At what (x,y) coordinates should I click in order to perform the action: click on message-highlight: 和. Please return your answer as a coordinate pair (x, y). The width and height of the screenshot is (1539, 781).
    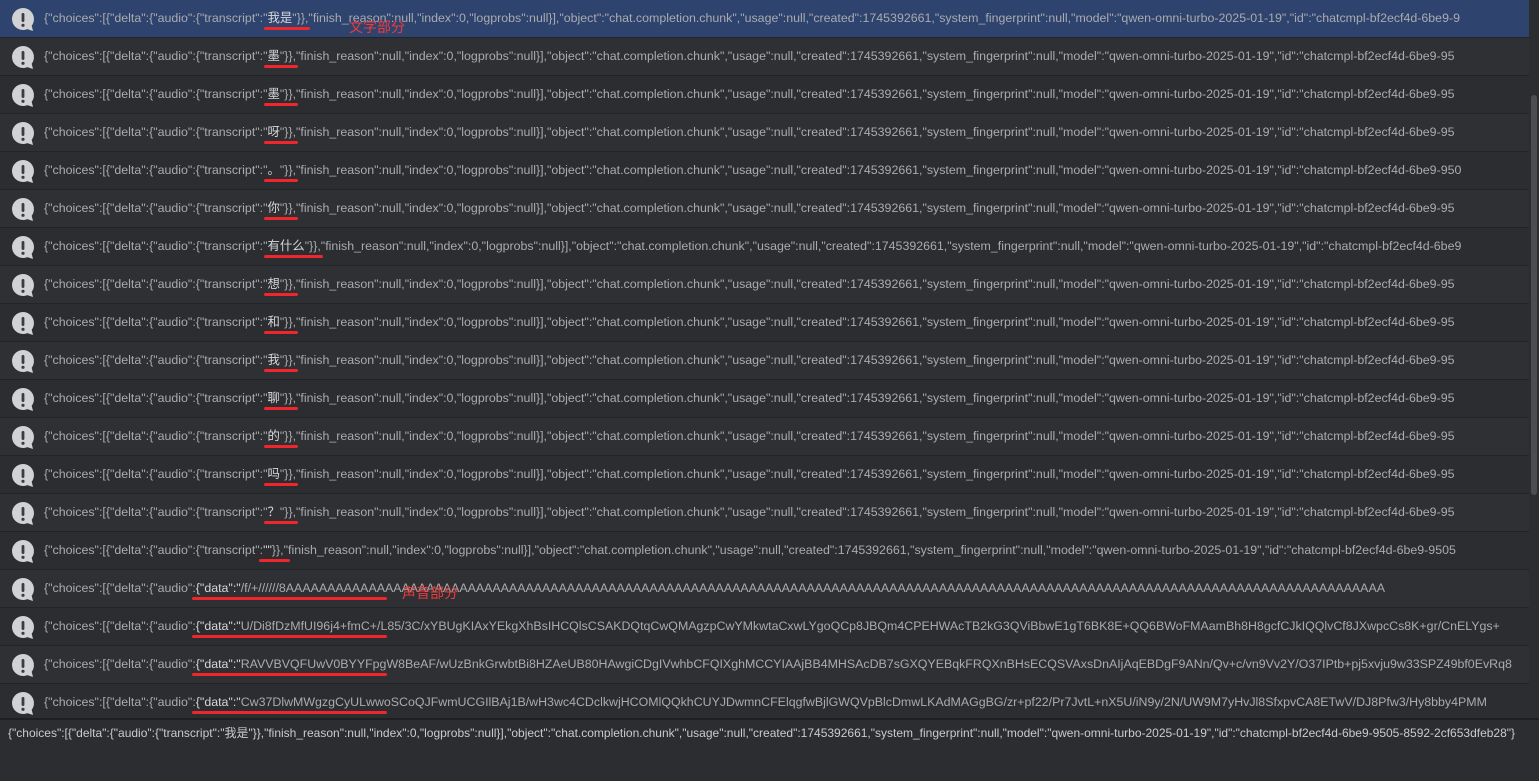
    Looking at the image, I should click on (273, 322).